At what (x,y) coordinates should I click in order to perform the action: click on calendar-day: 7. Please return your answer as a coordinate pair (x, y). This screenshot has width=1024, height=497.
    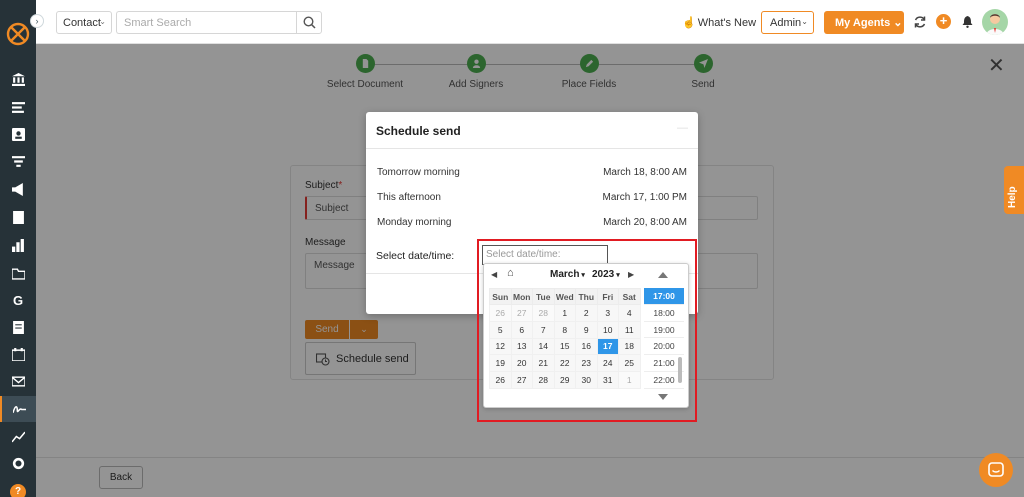
    Looking at the image, I should click on (543, 329).